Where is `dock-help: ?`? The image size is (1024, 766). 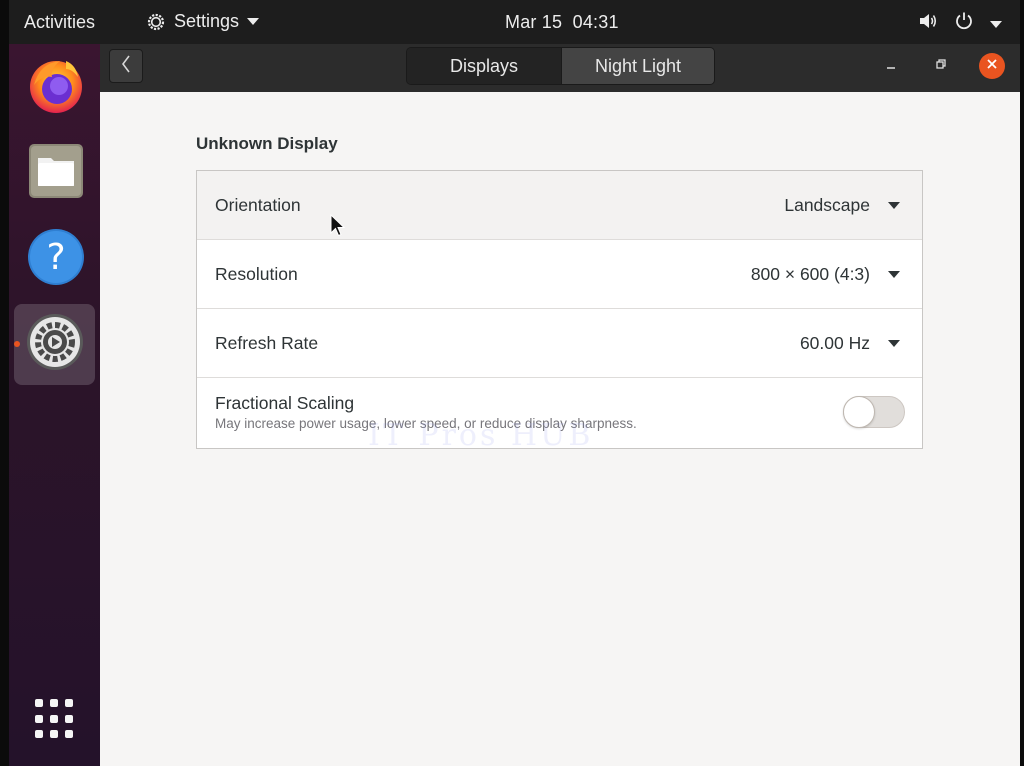 dock-help: ? is located at coordinates (56, 259).